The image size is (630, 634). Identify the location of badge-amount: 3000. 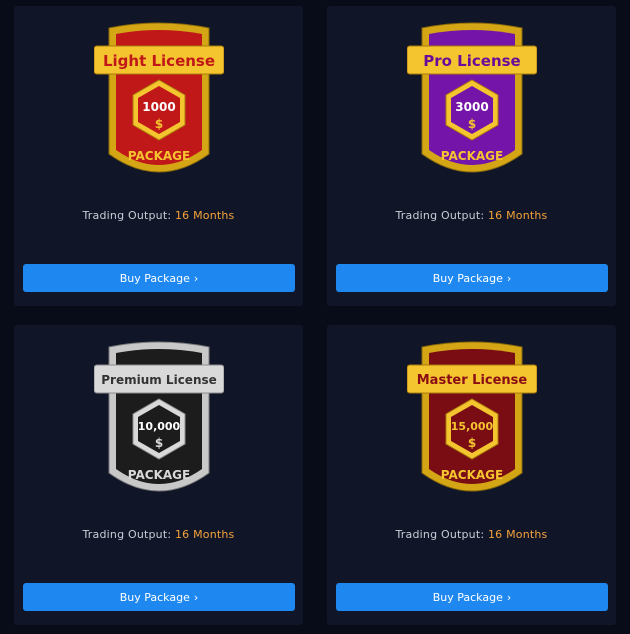
(471, 107).